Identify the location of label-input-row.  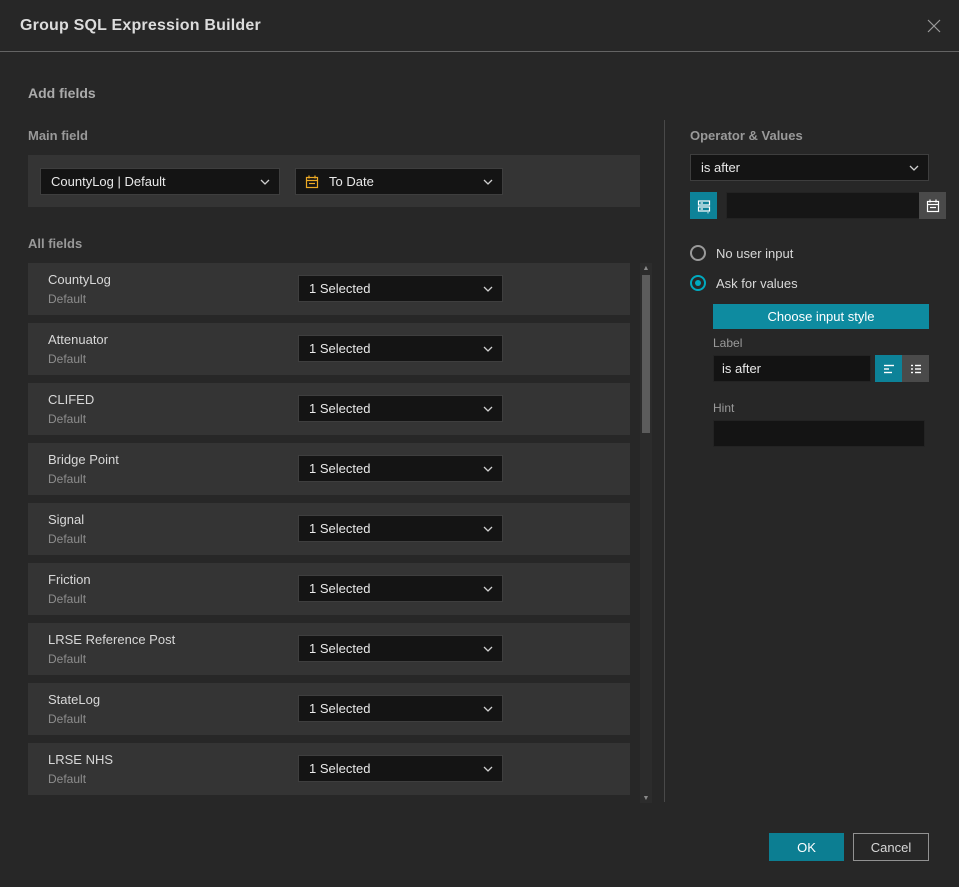
(821, 368).